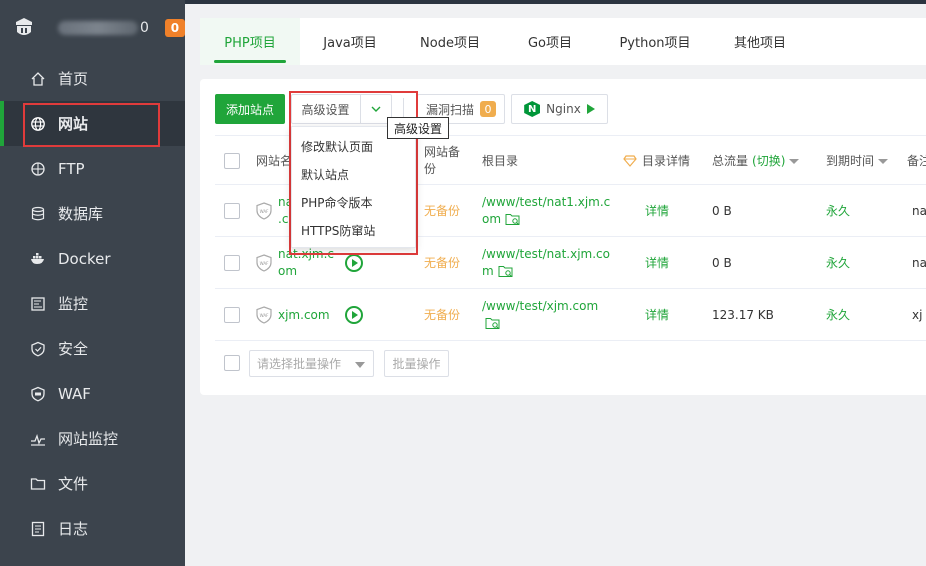  What do you see at coordinates (84, 258) in the screenshot?
I see `sidebar-item-label: Docker` at bounding box center [84, 258].